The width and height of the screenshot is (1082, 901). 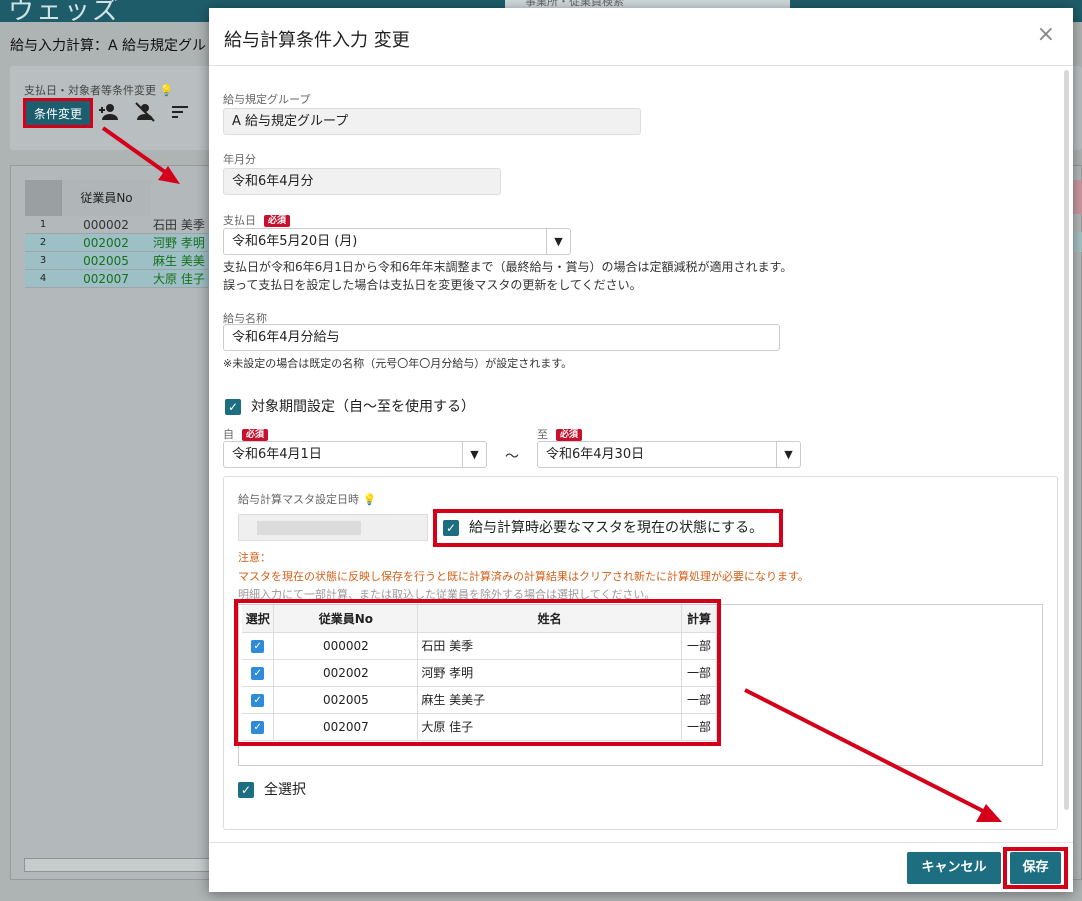 What do you see at coordinates (512, 457) in the screenshot?
I see `range-tilde: ～` at bounding box center [512, 457].